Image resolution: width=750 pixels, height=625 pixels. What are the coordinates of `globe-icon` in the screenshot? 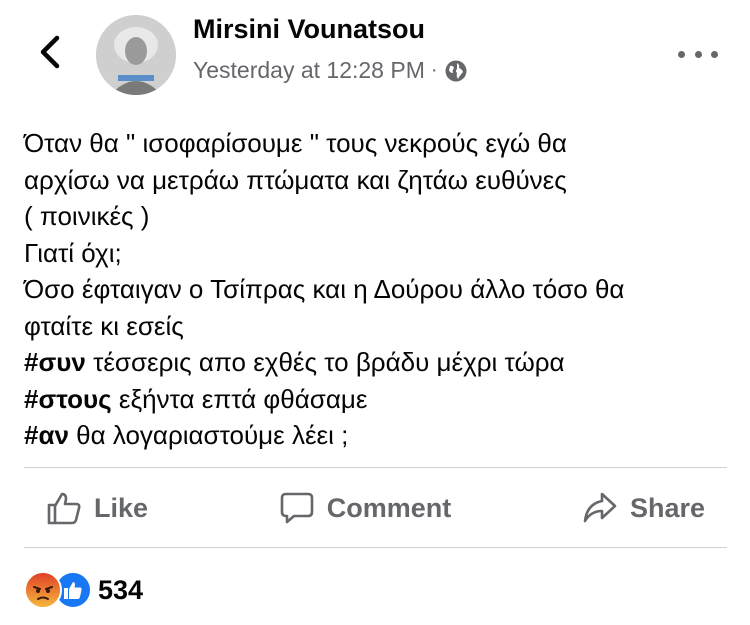 It's located at (456, 71).